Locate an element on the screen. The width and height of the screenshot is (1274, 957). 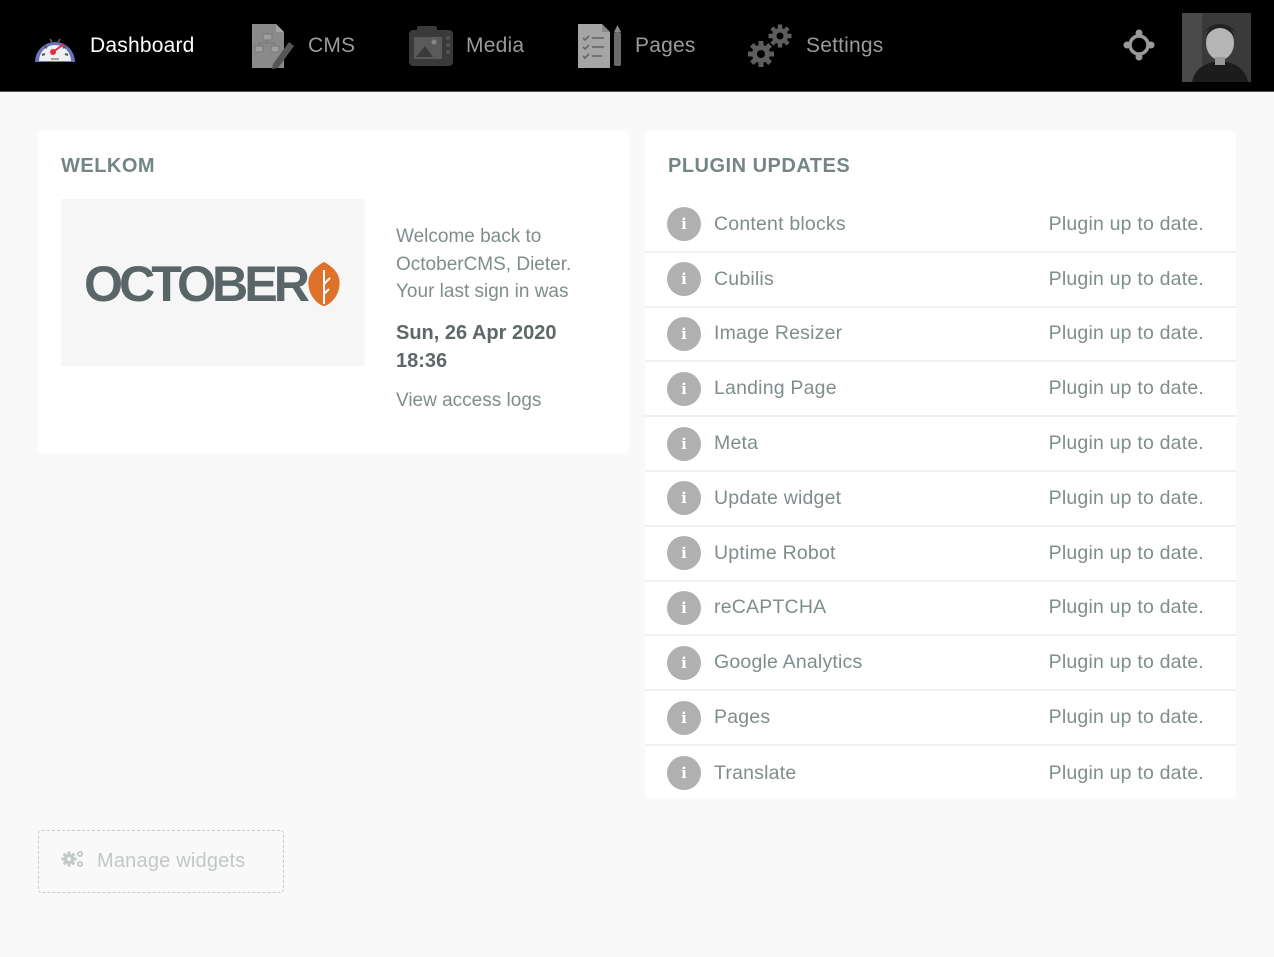
nav-label-cms: CMS is located at coordinates (332, 45).